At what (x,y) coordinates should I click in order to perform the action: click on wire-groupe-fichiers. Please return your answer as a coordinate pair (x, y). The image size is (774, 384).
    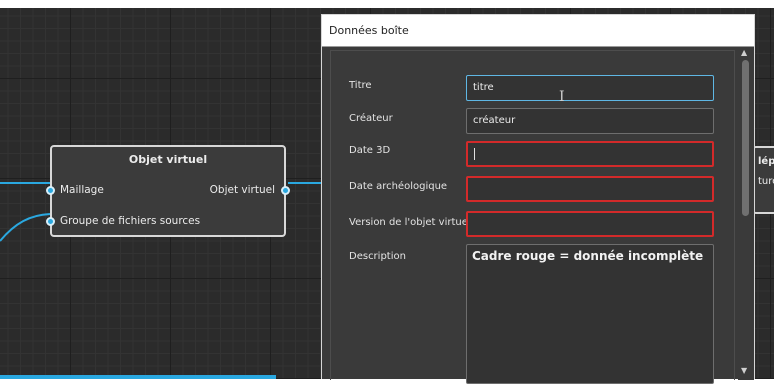
    Looking at the image, I should click on (25, 227).